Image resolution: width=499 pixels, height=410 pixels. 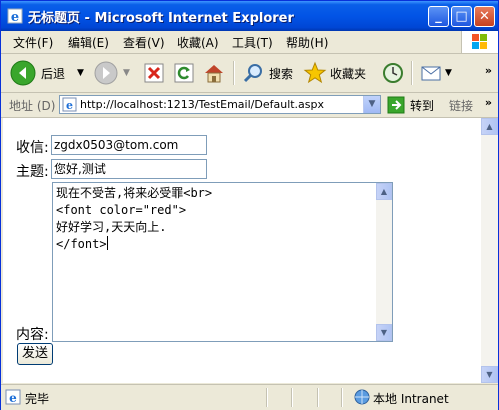 I want to click on textarea-scrollbar: ▲ ▼, so click(x=384, y=262).